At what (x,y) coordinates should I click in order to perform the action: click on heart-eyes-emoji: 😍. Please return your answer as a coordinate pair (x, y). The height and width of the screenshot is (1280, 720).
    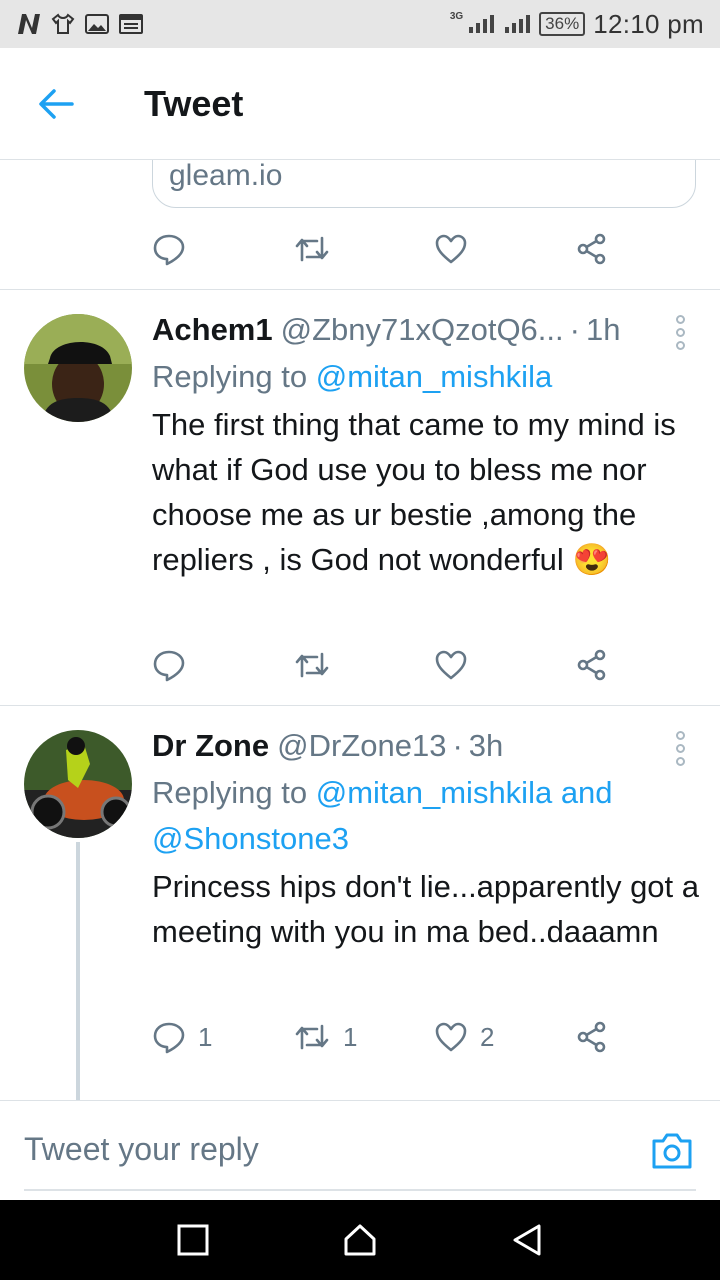
    Looking at the image, I should click on (592, 559).